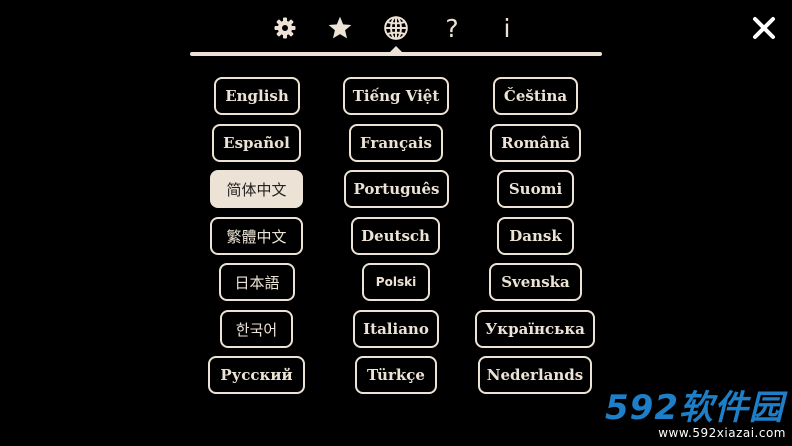 Image resolution: width=792 pixels, height=446 pixels. I want to click on language-option-english: English, so click(257, 96).